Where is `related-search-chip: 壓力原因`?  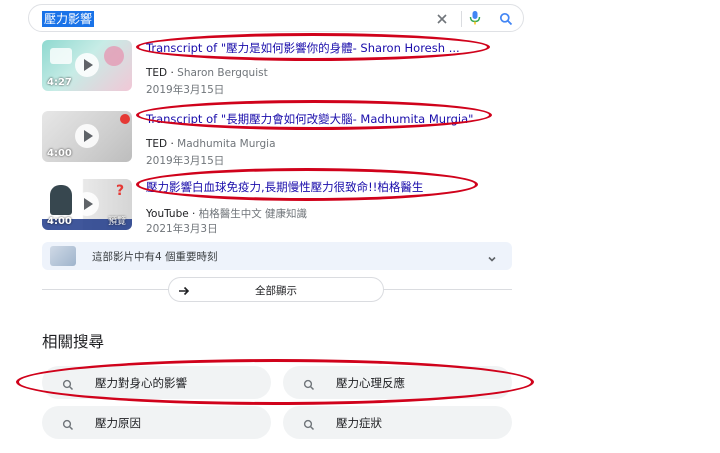
related-search-chip: 壓力原因 is located at coordinates (156, 422).